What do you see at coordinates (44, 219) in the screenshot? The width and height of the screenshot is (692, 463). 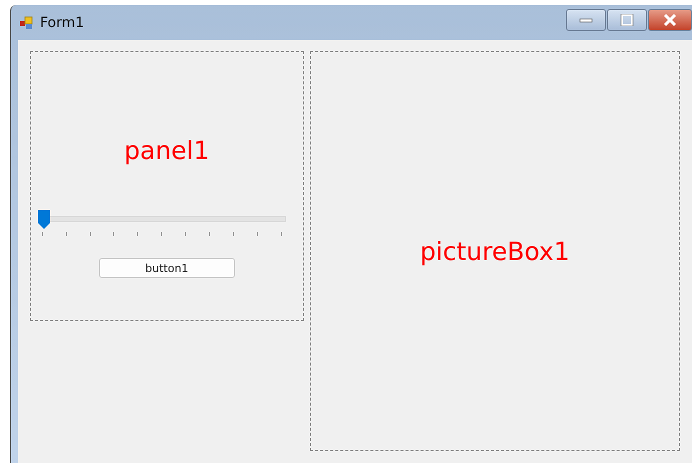 I see `slider-thumb` at bounding box center [44, 219].